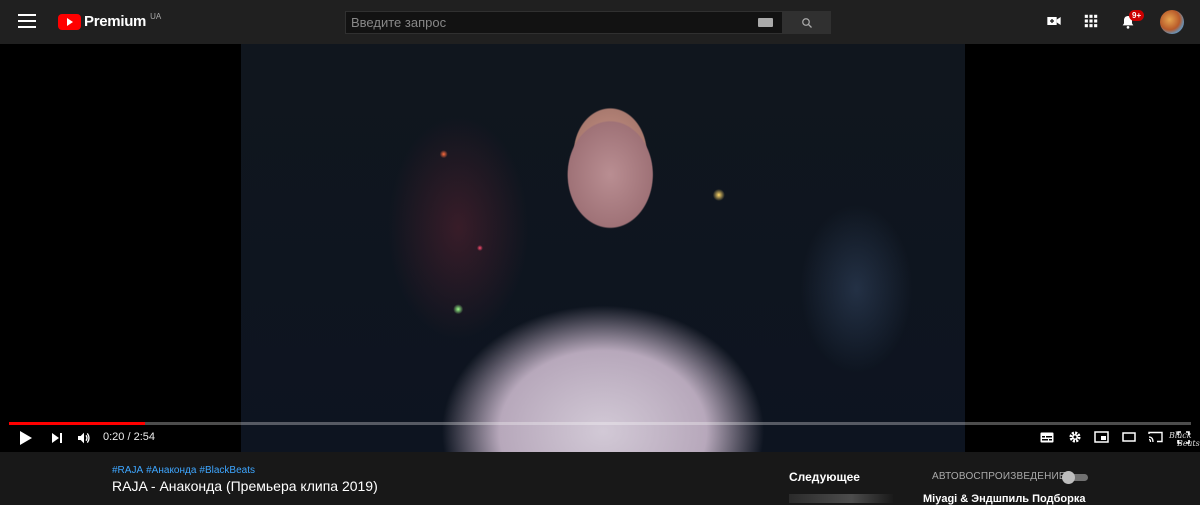 The height and width of the screenshot is (505, 1200). Describe the element at coordinates (765, 22) in the screenshot. I see `keyboard-icon` at that location.